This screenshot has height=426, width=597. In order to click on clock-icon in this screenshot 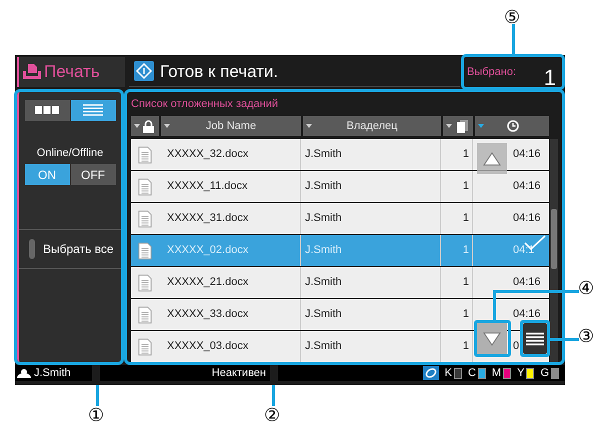, I will do `click(513, 126)`.